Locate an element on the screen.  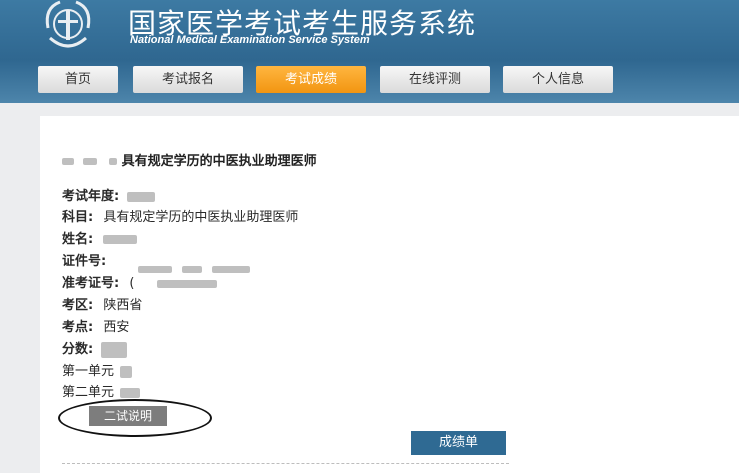
tab-personal-info: 个人信息 is located at coordinates (558, 79).